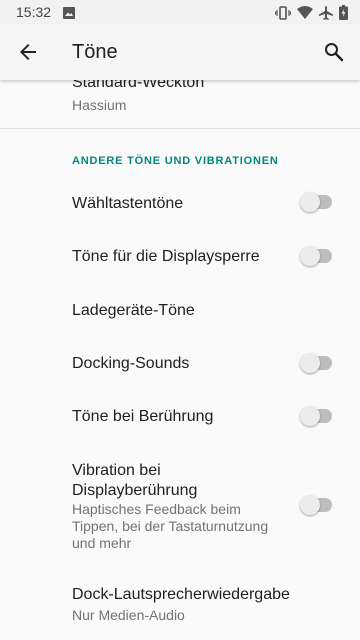 Image resolution: width=360 pixels, height=640 pixels. I want to click on vibrate-icon, so click(283, 15).